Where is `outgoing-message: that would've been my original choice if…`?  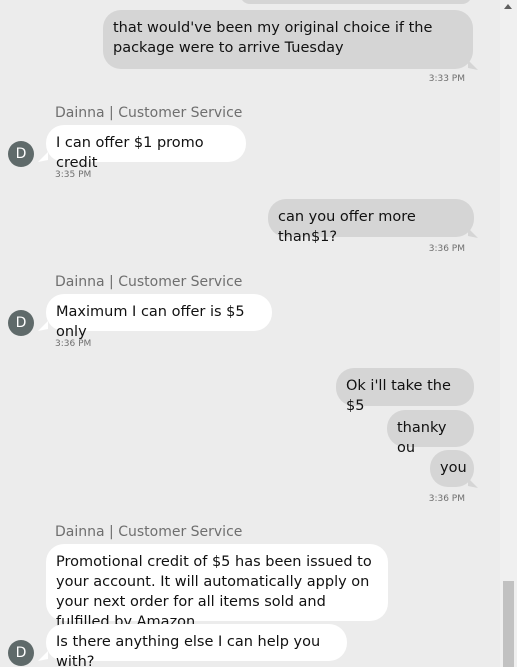
outgoing-message: that would've been my original choice if… is located at coordinates (288, 39).